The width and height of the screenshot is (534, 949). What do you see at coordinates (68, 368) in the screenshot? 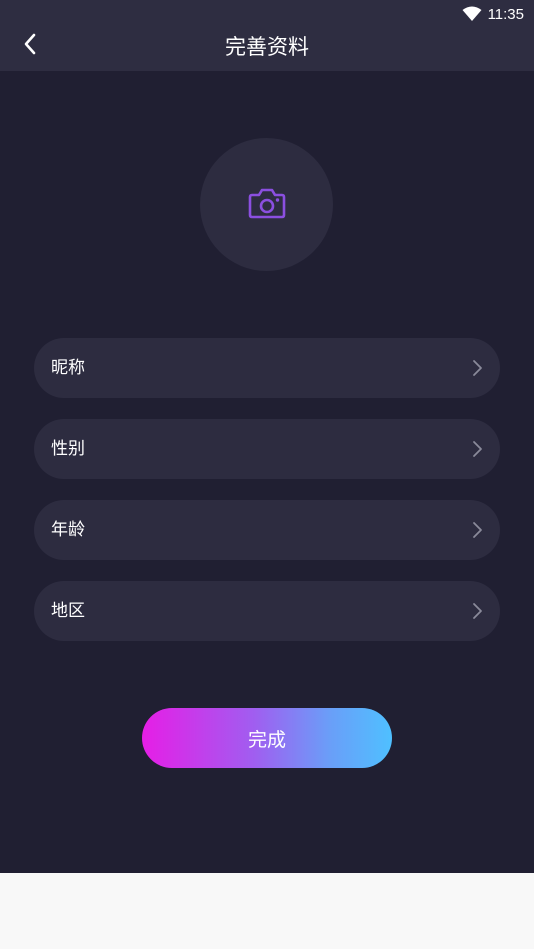
I see `nickname-label: 昵称` at bounding box center [68, 368].